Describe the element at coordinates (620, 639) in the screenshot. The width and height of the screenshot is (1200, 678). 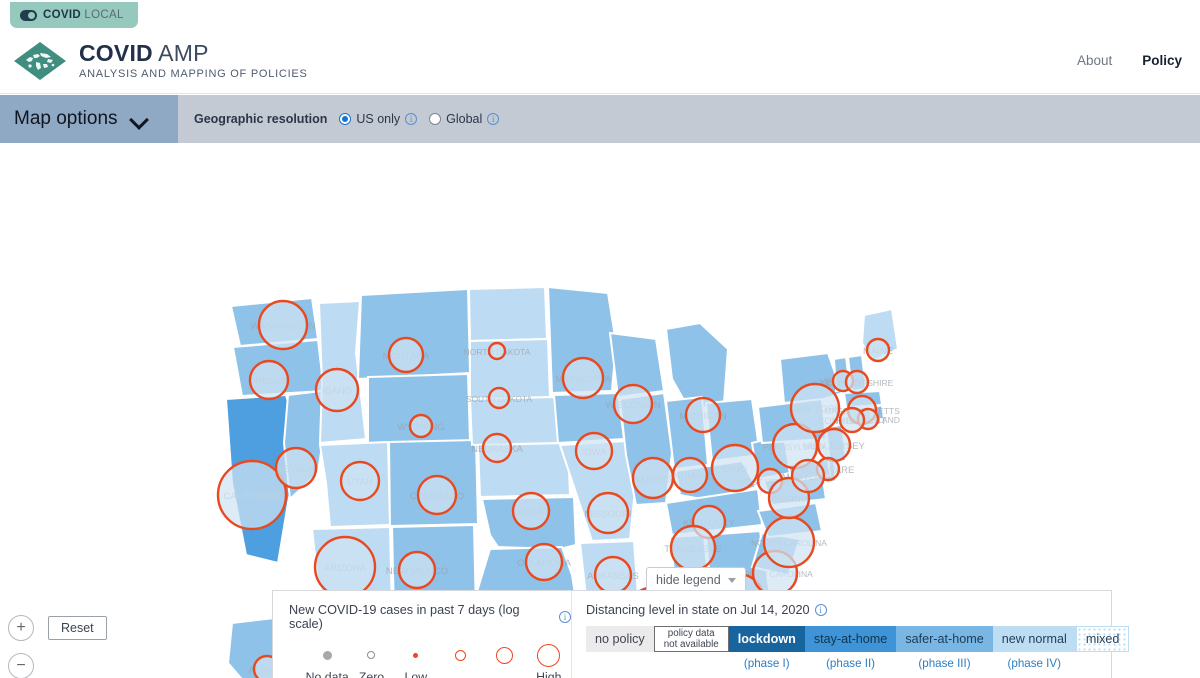
I see `distancing-swatch-nopolicy: no policy` at that location.